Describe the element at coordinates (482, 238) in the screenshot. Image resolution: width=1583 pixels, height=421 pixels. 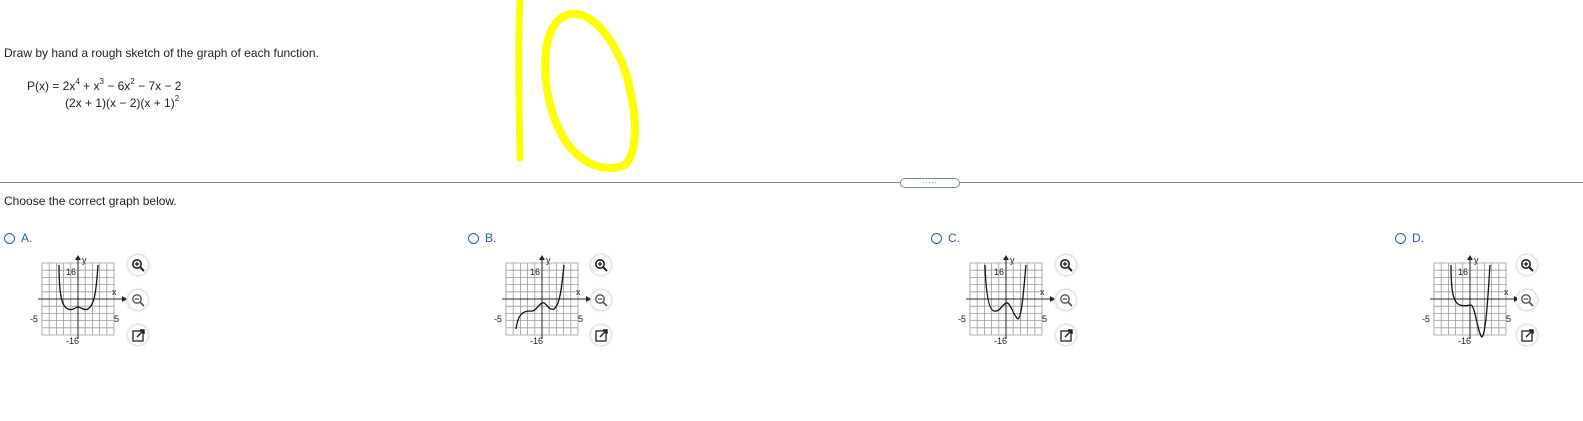
I see `option-b: B.` at that location.